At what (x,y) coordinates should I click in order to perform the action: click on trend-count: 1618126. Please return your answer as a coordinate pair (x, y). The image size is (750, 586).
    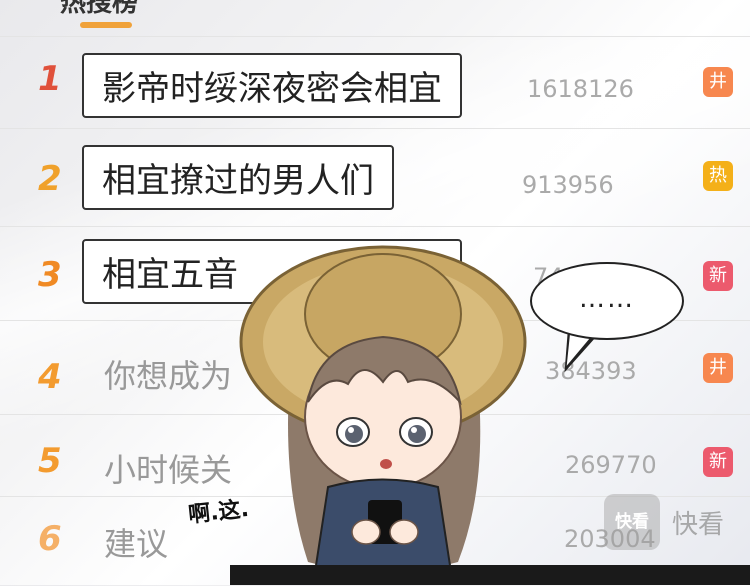
    Looking at the image, I should click on (580, 89).